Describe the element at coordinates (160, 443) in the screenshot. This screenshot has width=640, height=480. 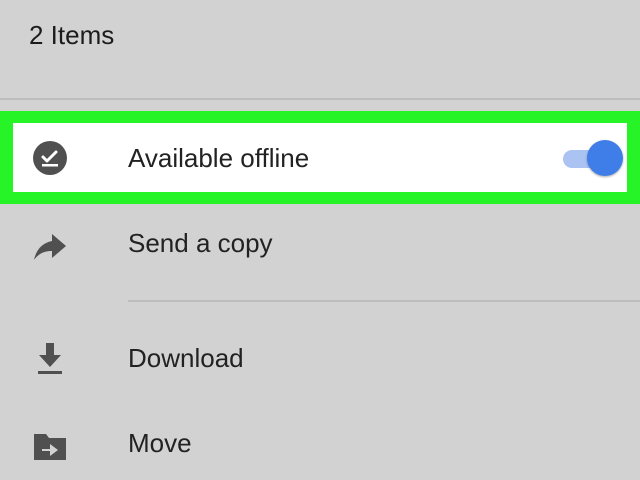
I see `menu-item-label: Move` at that location.